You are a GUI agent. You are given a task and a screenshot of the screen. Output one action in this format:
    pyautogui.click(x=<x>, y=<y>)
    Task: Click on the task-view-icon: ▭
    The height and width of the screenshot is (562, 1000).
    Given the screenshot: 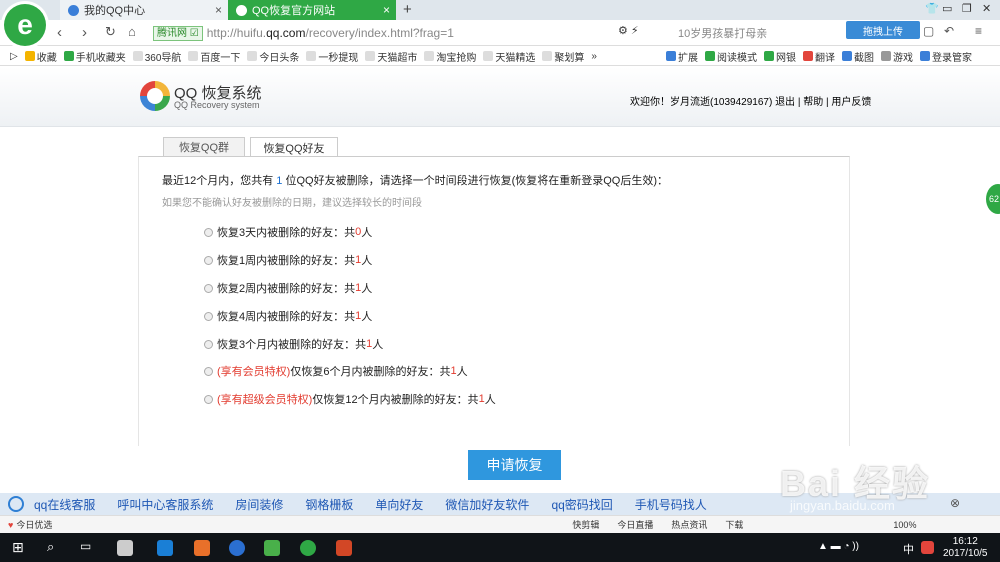 What is the action you would take?
    pyautogui.click(x=85, y=546)
    